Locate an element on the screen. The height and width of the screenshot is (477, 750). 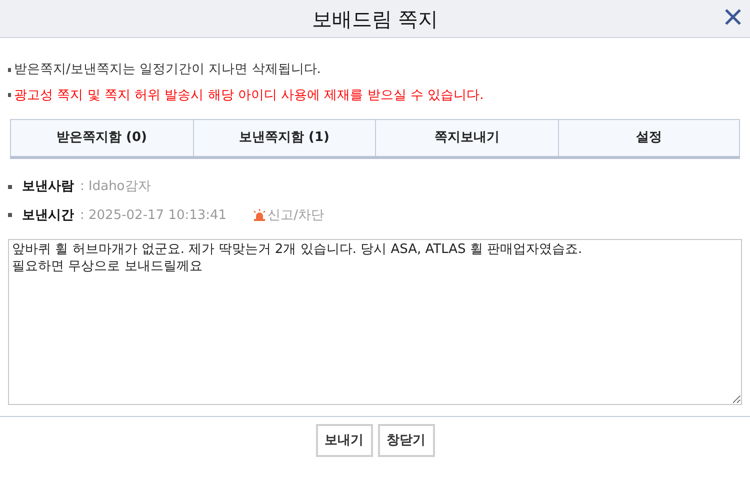
siren-icon is located at coordinates (259, 215).